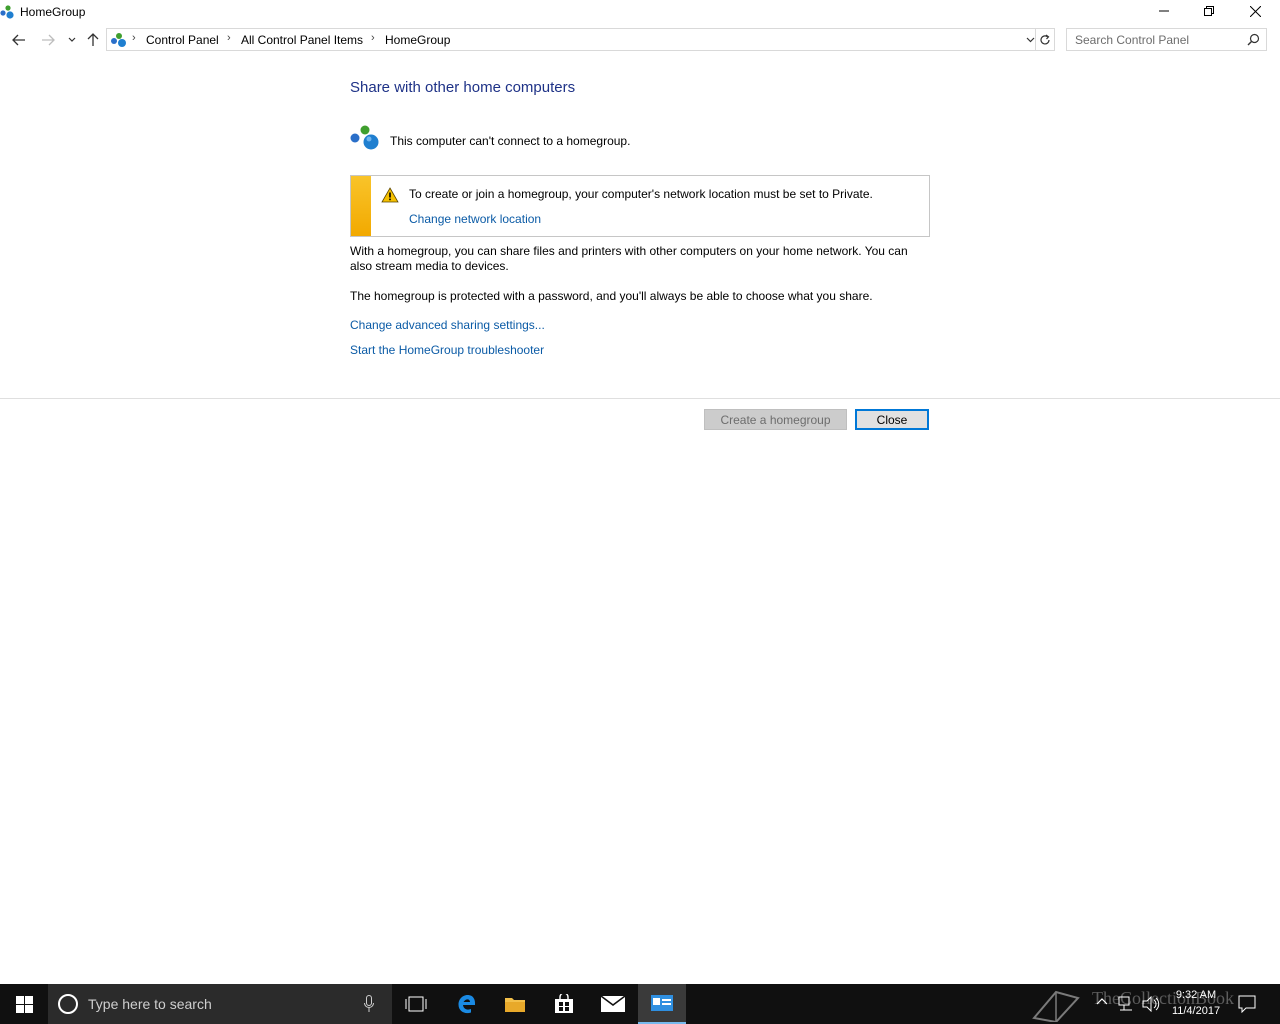 The width and height of the screenshot is (1280, 1024). I want to click on task-view-icon, so click(416, 1004).